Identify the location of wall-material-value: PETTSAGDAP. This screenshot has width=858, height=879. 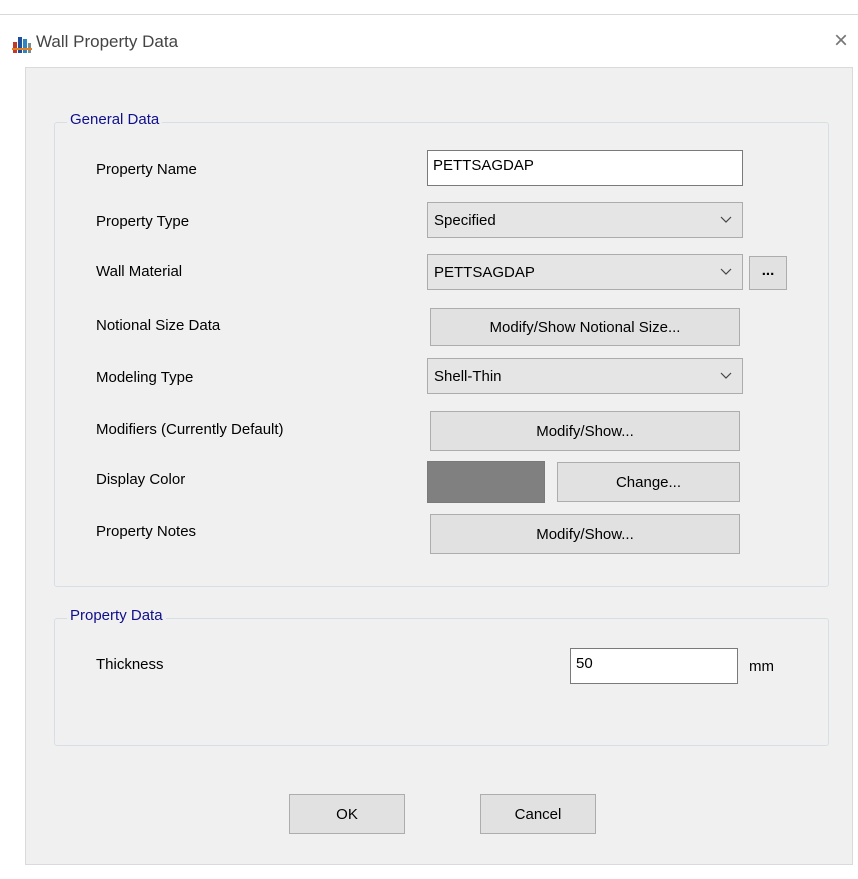
(484, 272).